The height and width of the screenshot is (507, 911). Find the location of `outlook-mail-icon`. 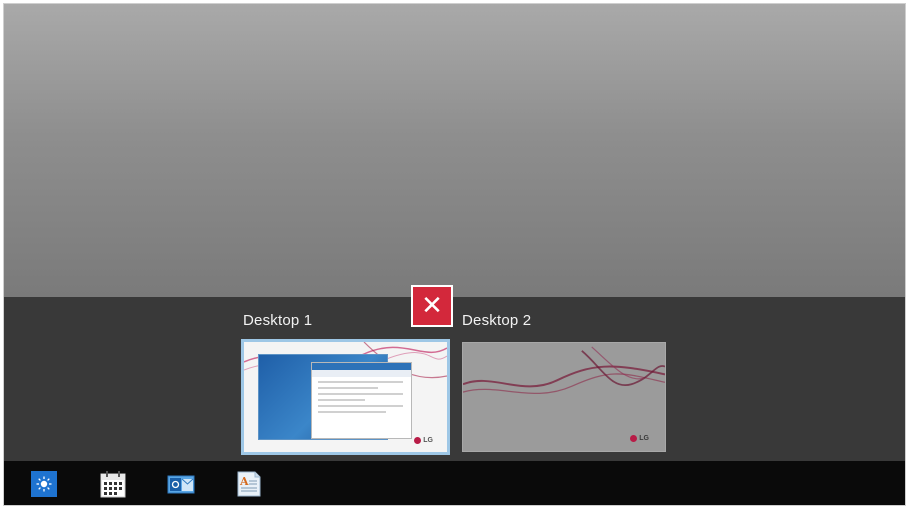

outlook-mail-icon is located at coordinates (181, 484).